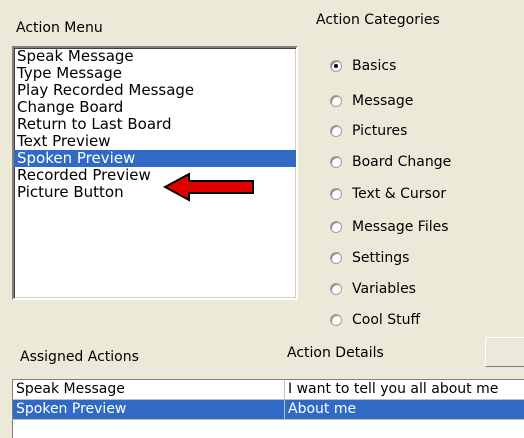  I want to click on header-button, so click(504, 352).